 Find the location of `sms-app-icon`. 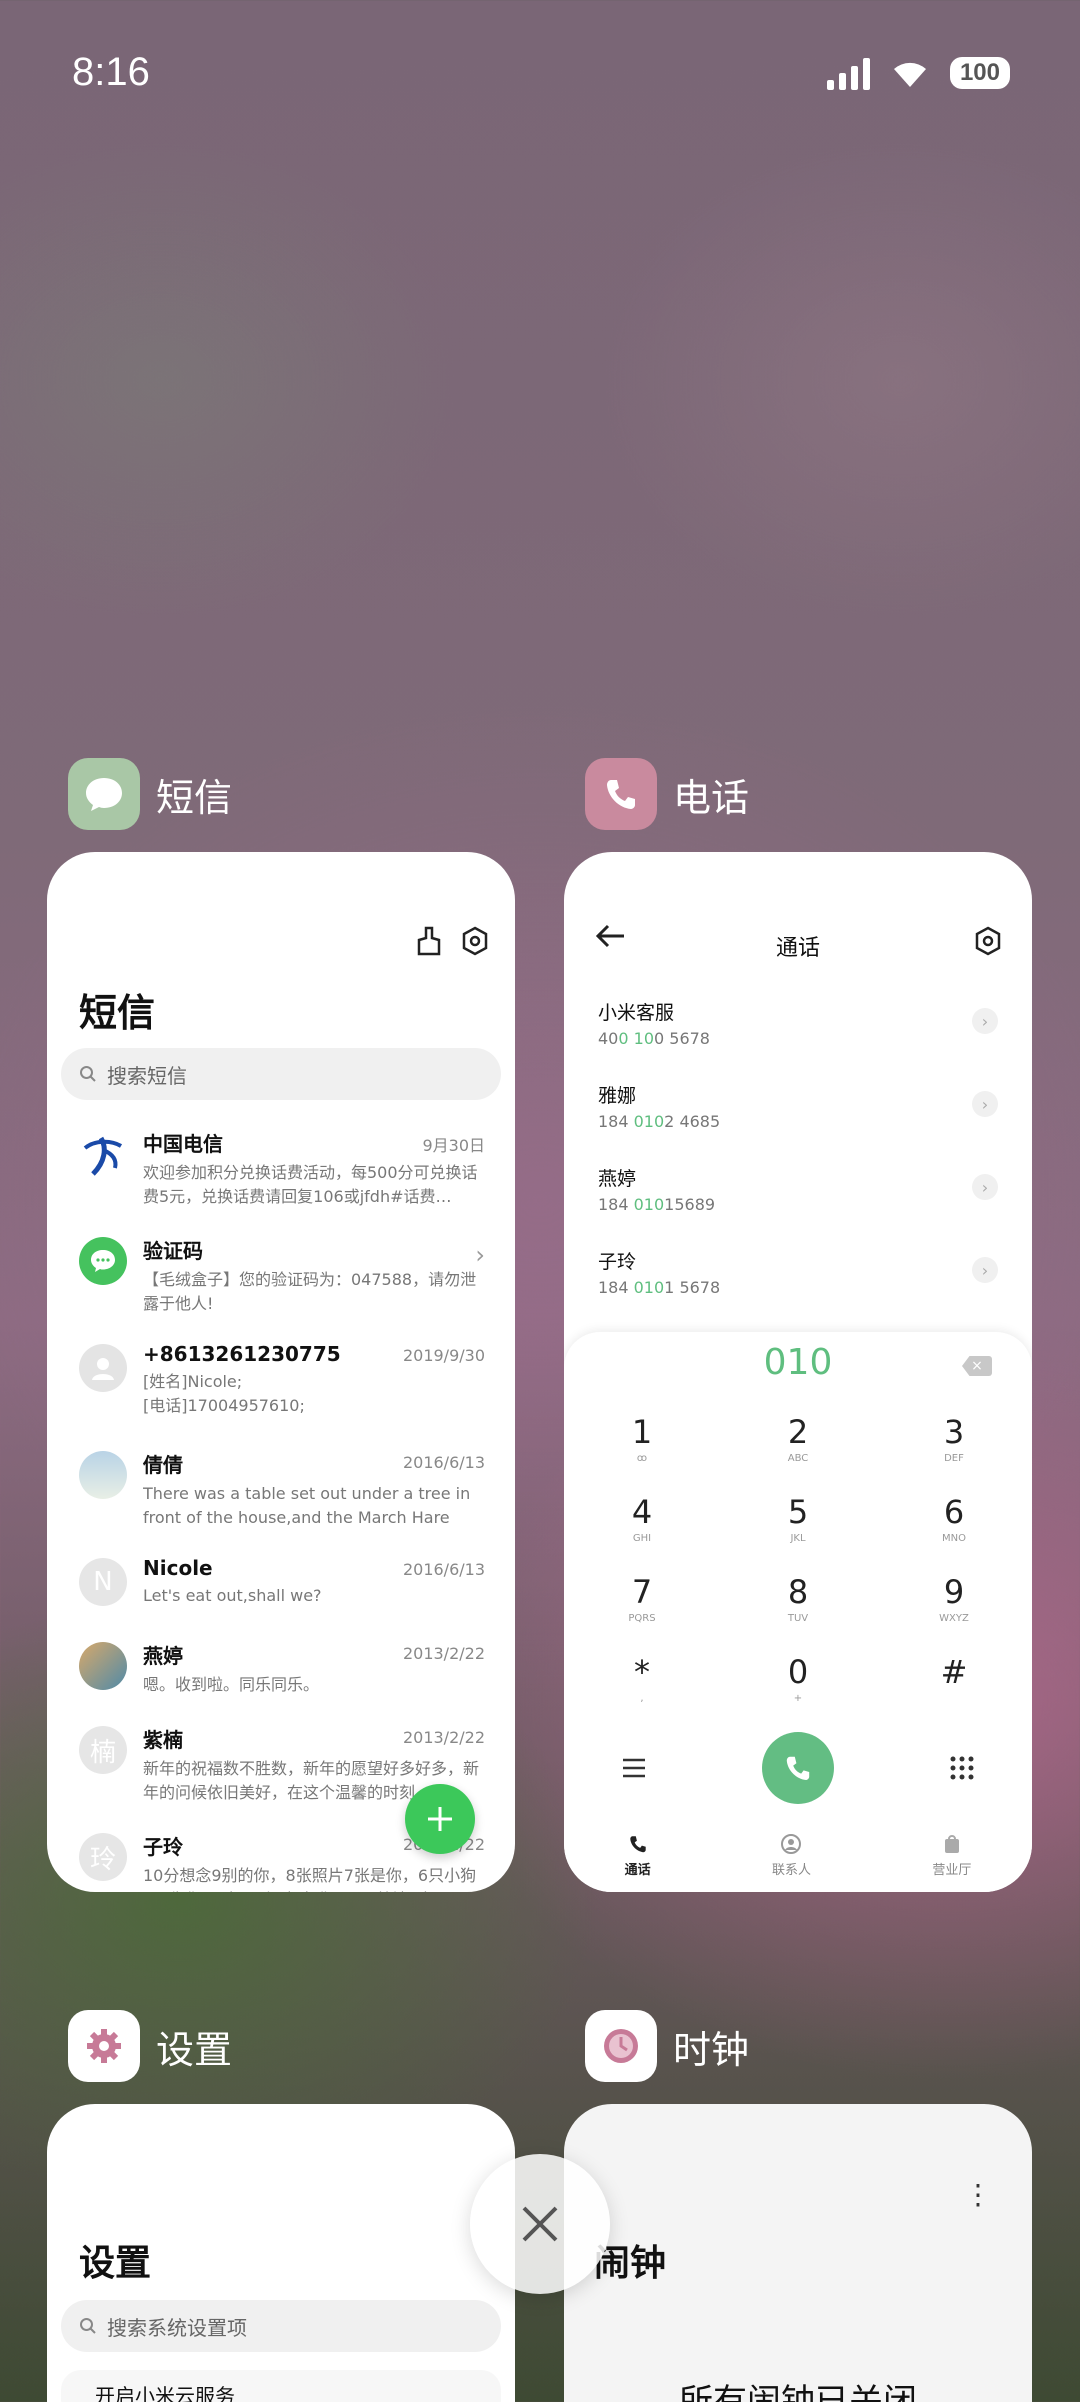

sms-app-icon is located at coordinates (104, 794).